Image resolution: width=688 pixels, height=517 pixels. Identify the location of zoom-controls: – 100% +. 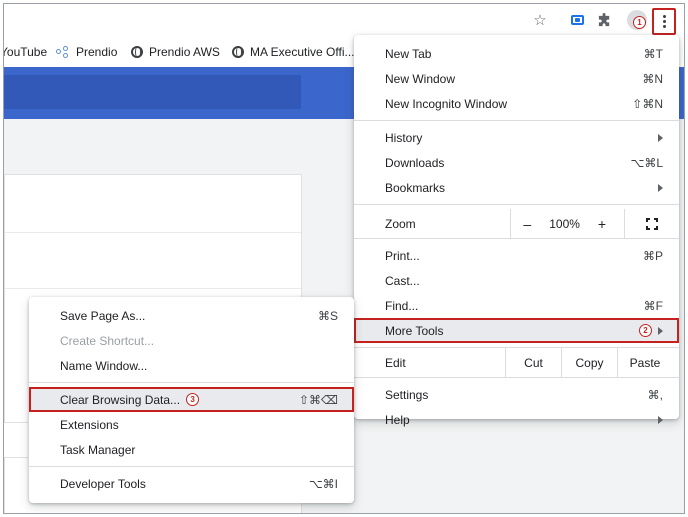
(564, 223).